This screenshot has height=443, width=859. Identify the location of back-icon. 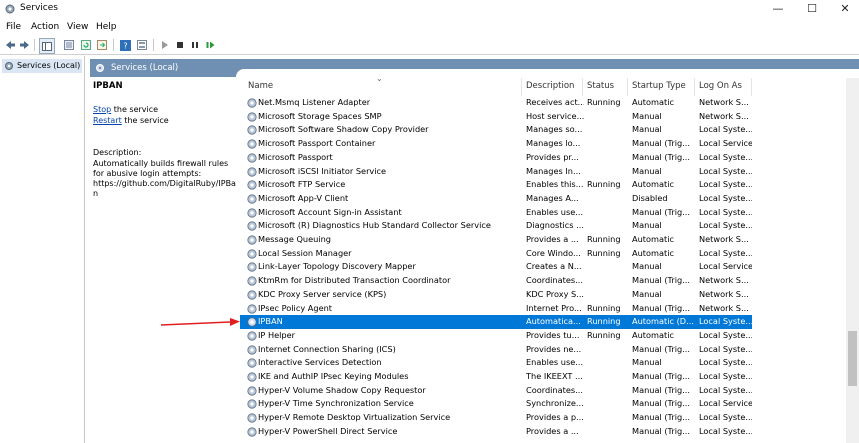
(10, 45).